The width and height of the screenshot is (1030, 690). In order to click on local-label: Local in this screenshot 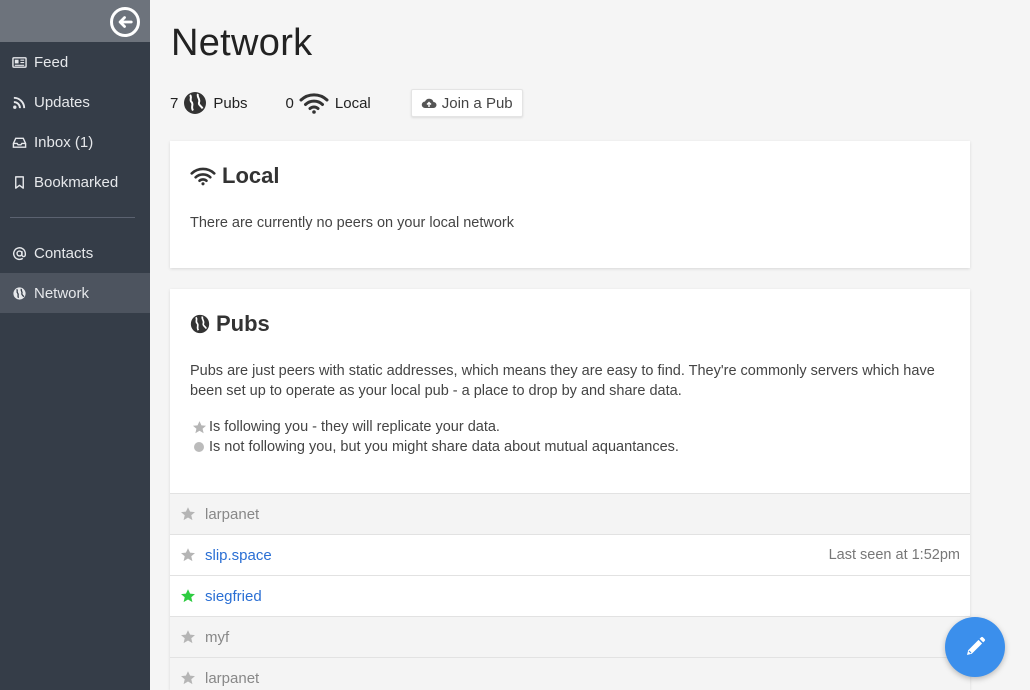, I will do `click(352, 103)`.